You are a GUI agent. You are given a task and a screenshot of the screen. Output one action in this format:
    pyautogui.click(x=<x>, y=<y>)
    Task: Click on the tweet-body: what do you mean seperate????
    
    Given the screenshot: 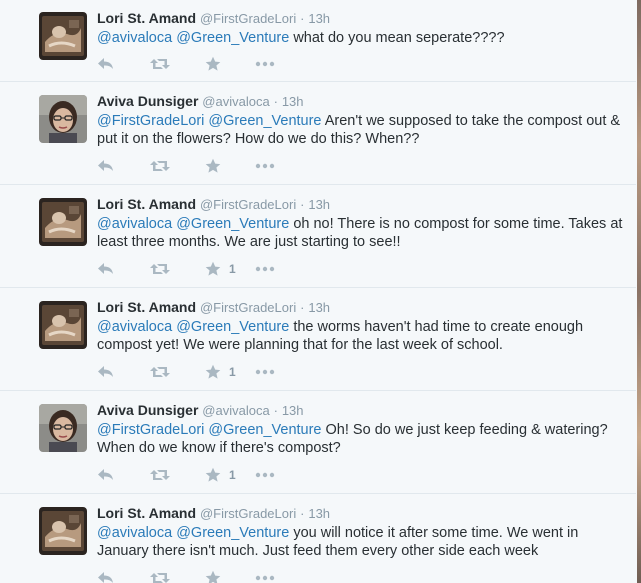 What is the action you would take?
    pyautogui.click(x=399, y=38)
    